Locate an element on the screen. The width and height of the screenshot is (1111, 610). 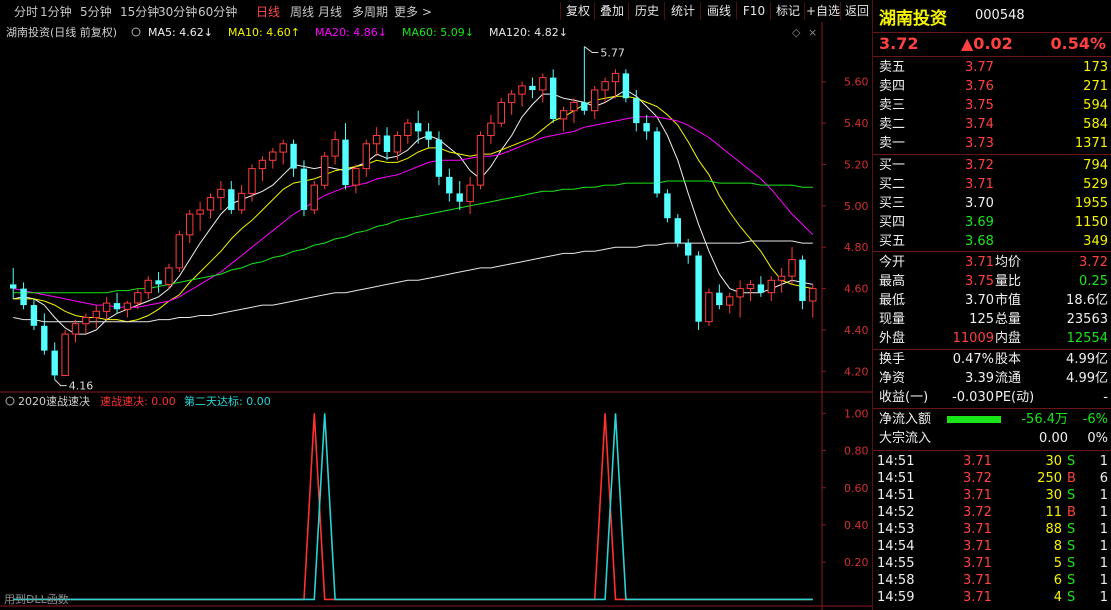
flow-pct: 0% is located at coordinates (1097, 438).